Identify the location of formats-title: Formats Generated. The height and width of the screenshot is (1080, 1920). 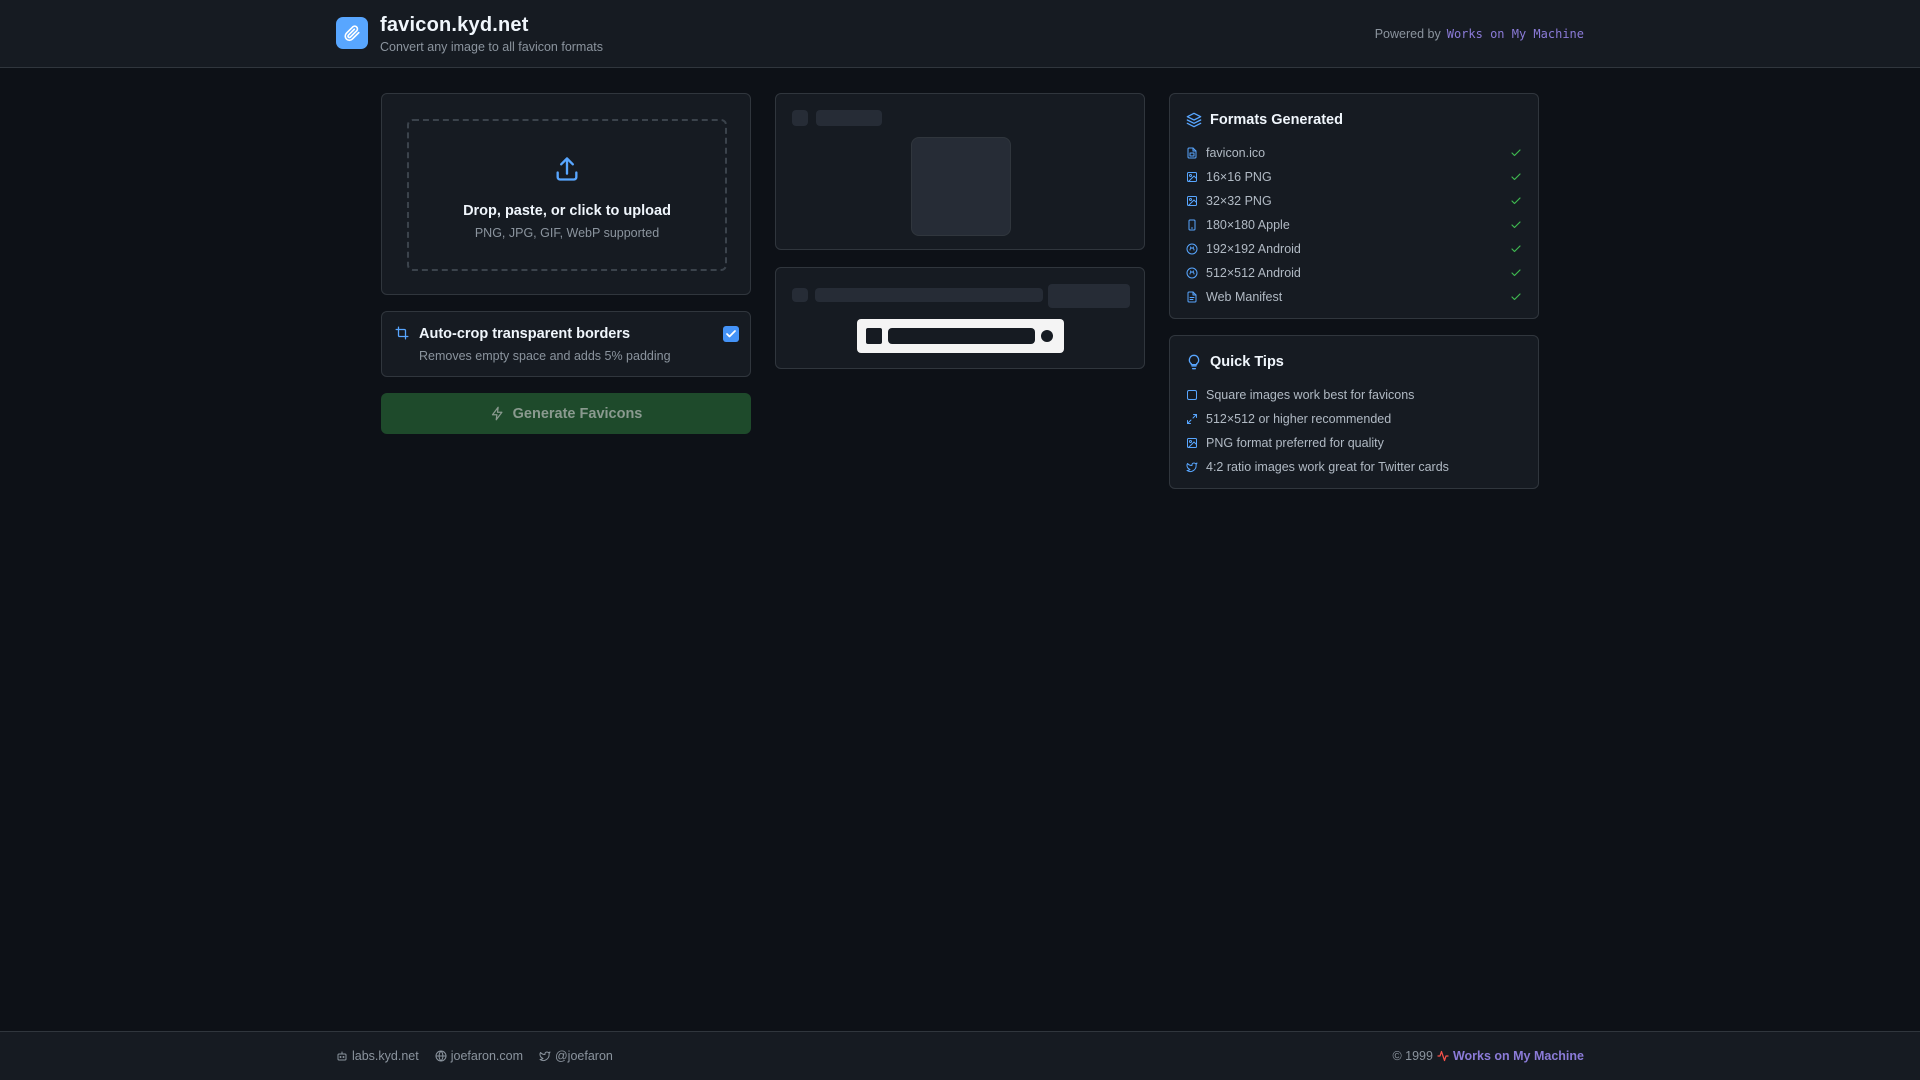
(1276, 120).